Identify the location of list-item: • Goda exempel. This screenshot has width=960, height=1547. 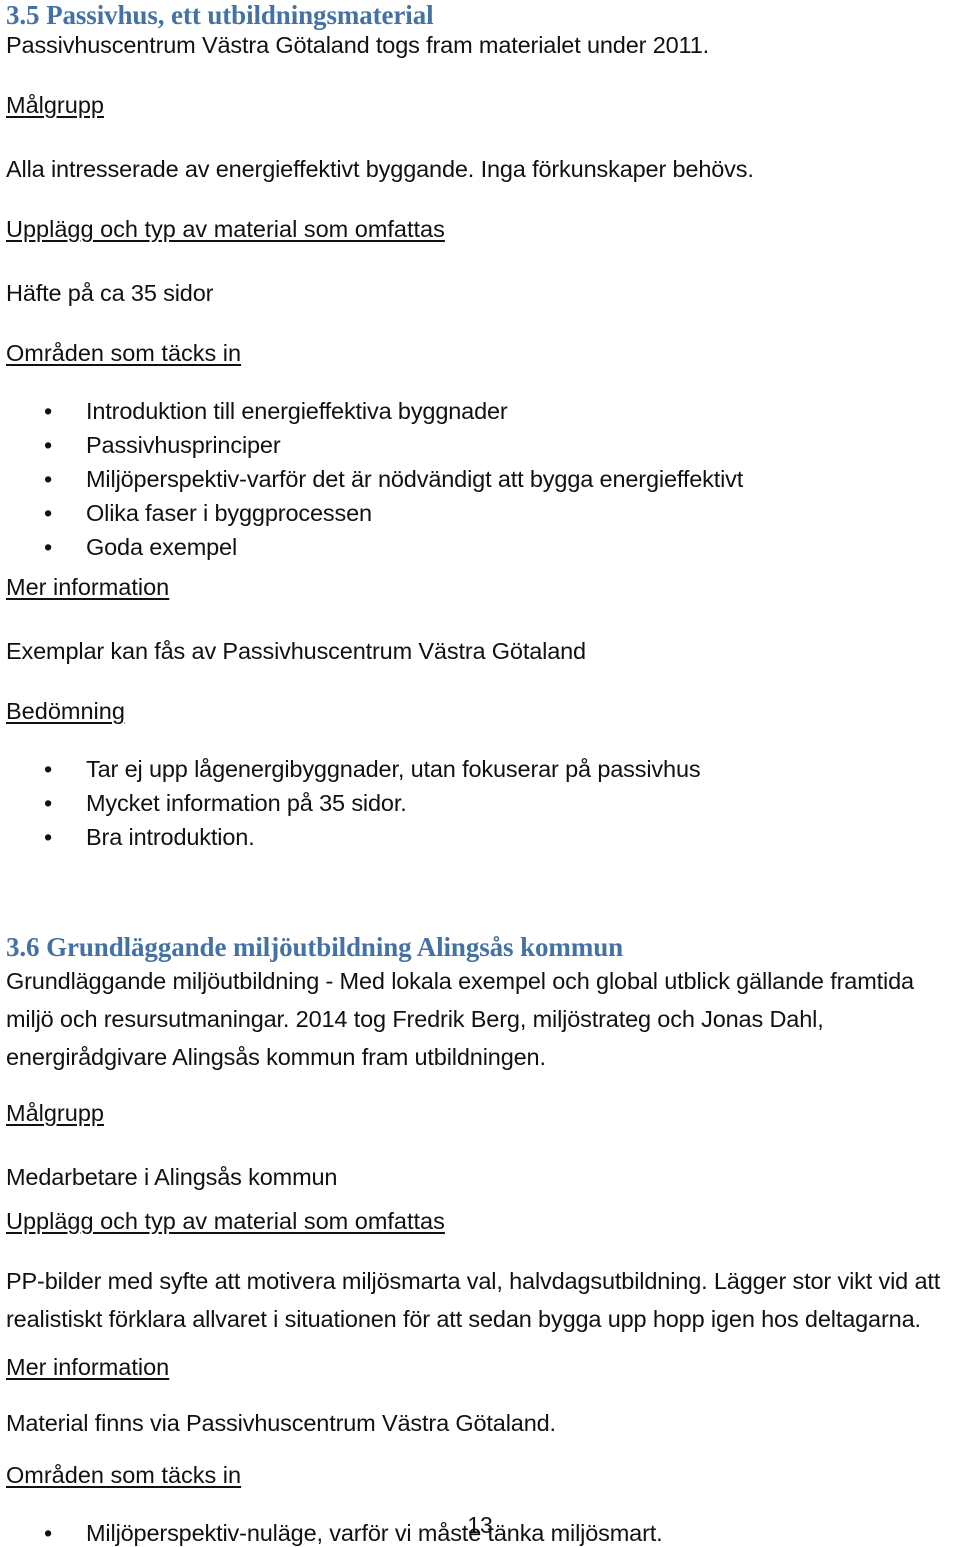
(480, 547).